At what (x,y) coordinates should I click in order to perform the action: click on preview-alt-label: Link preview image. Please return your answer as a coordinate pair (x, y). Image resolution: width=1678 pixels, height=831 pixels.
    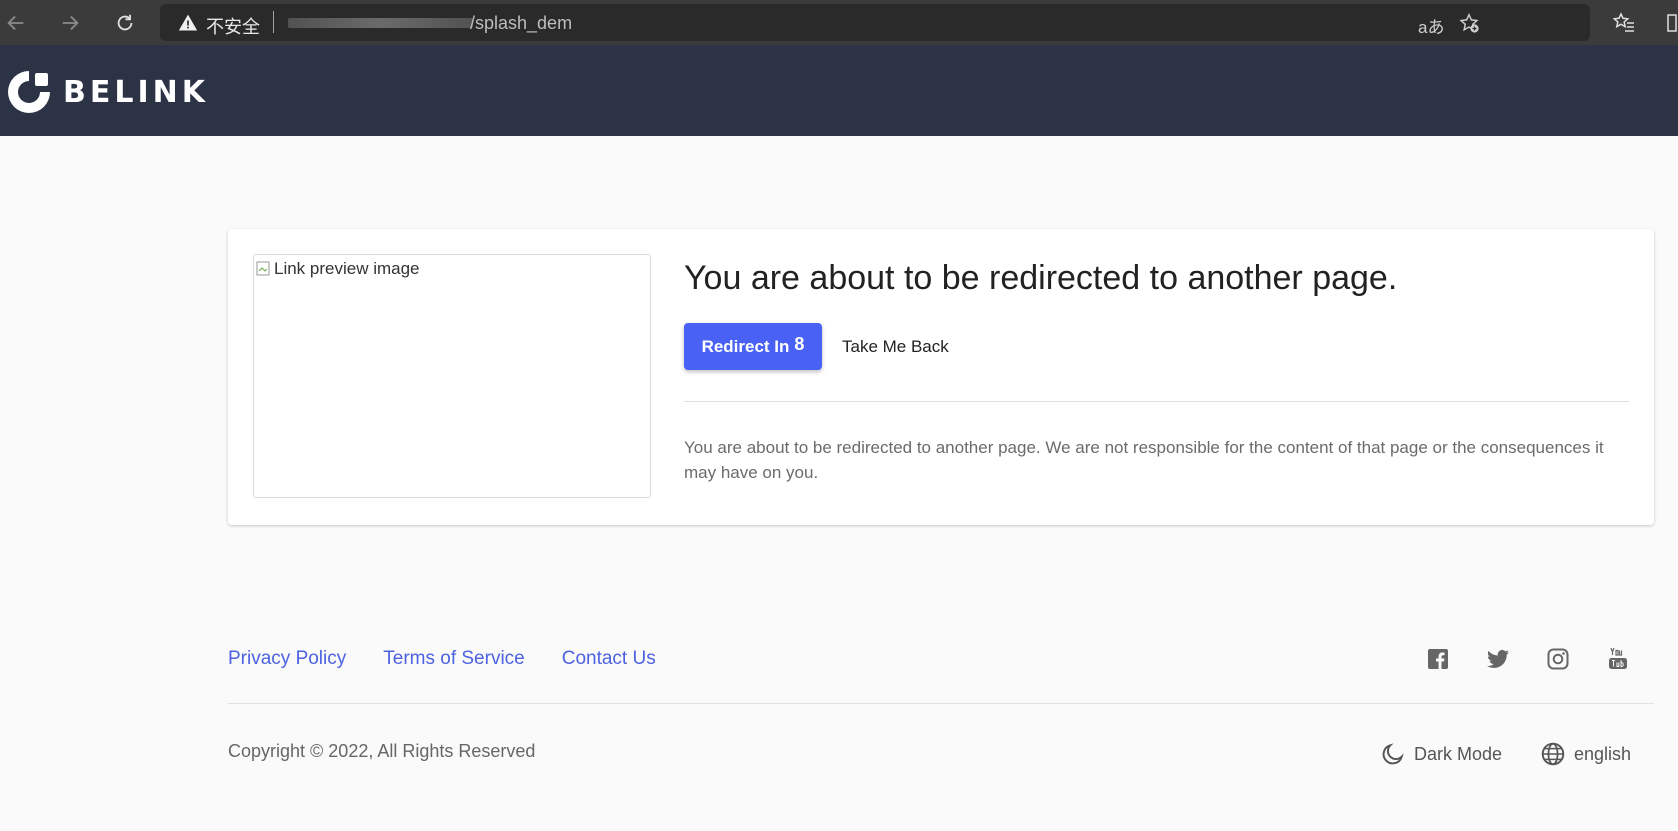
    Looking at the image, I should click on (347, 268).